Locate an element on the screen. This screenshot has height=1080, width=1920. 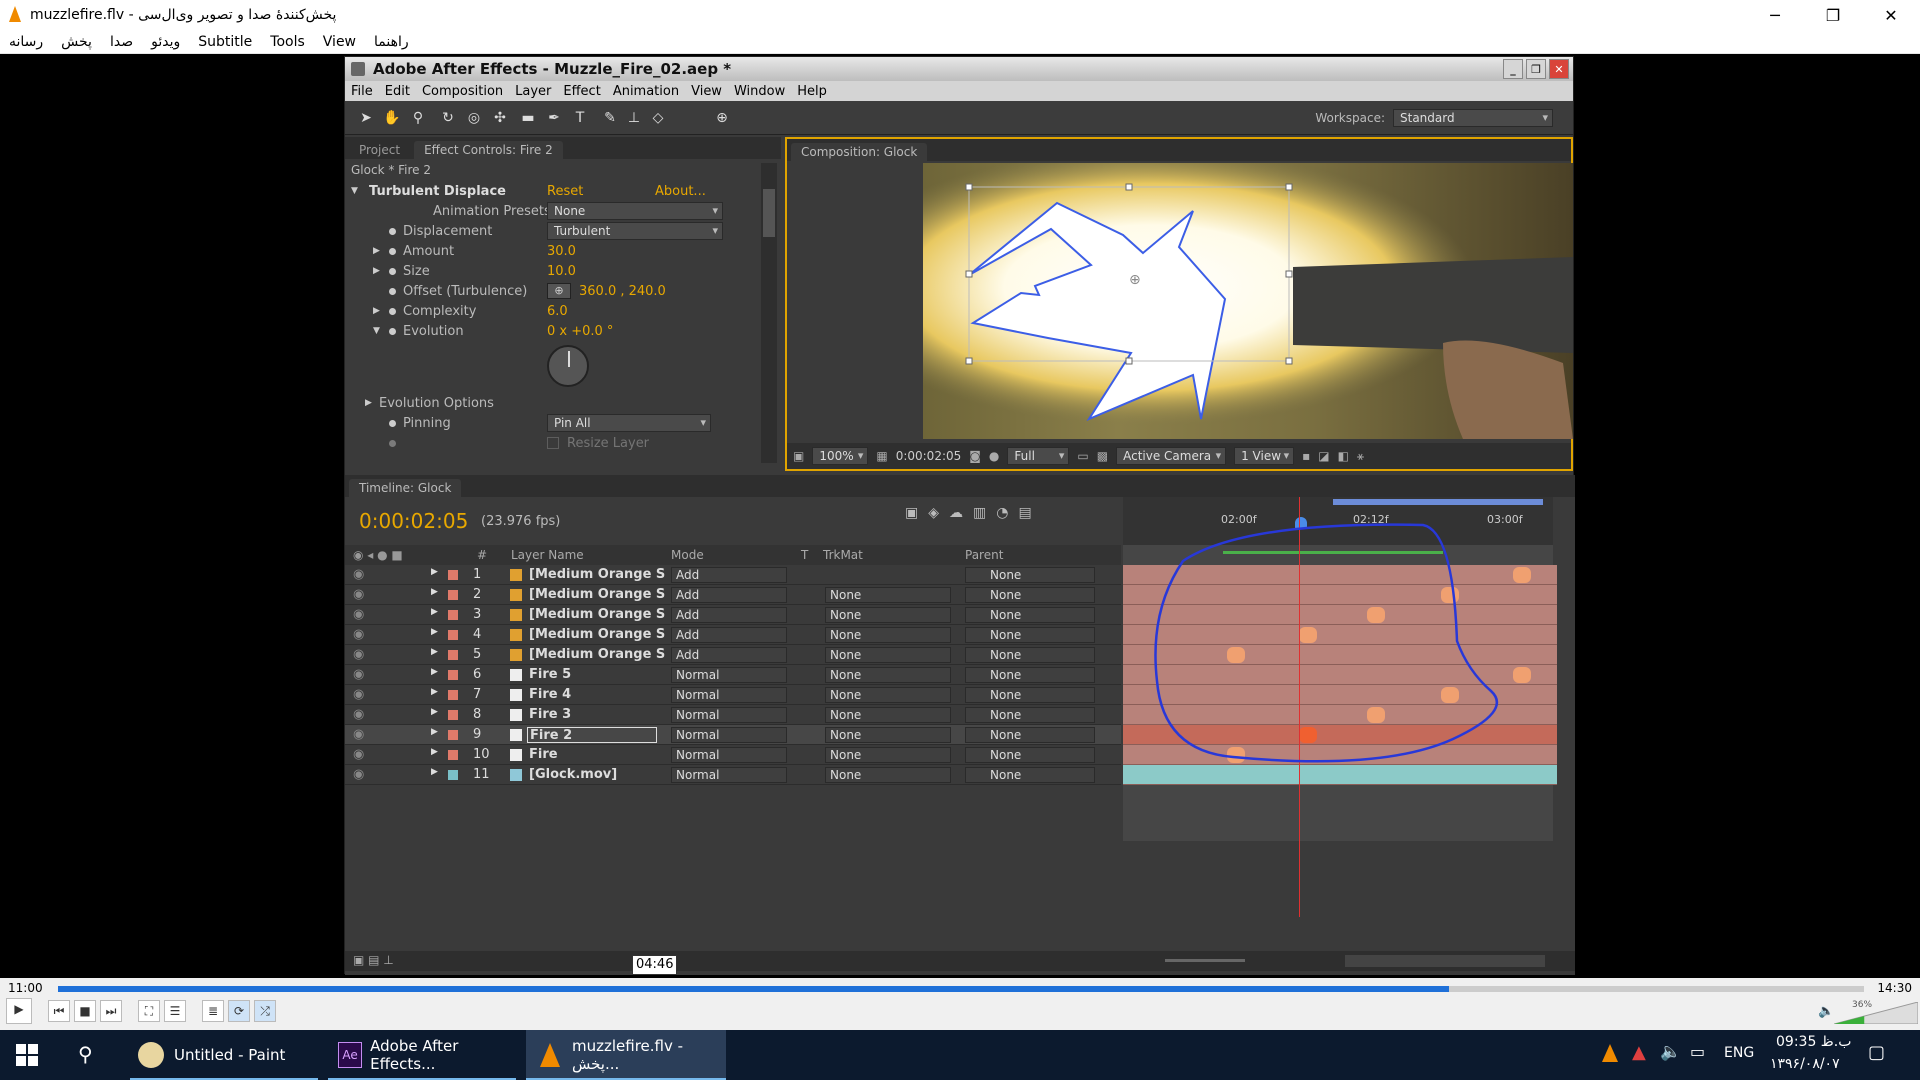
shuffle-button: ⤮ is located at coordinates (265, 1011).